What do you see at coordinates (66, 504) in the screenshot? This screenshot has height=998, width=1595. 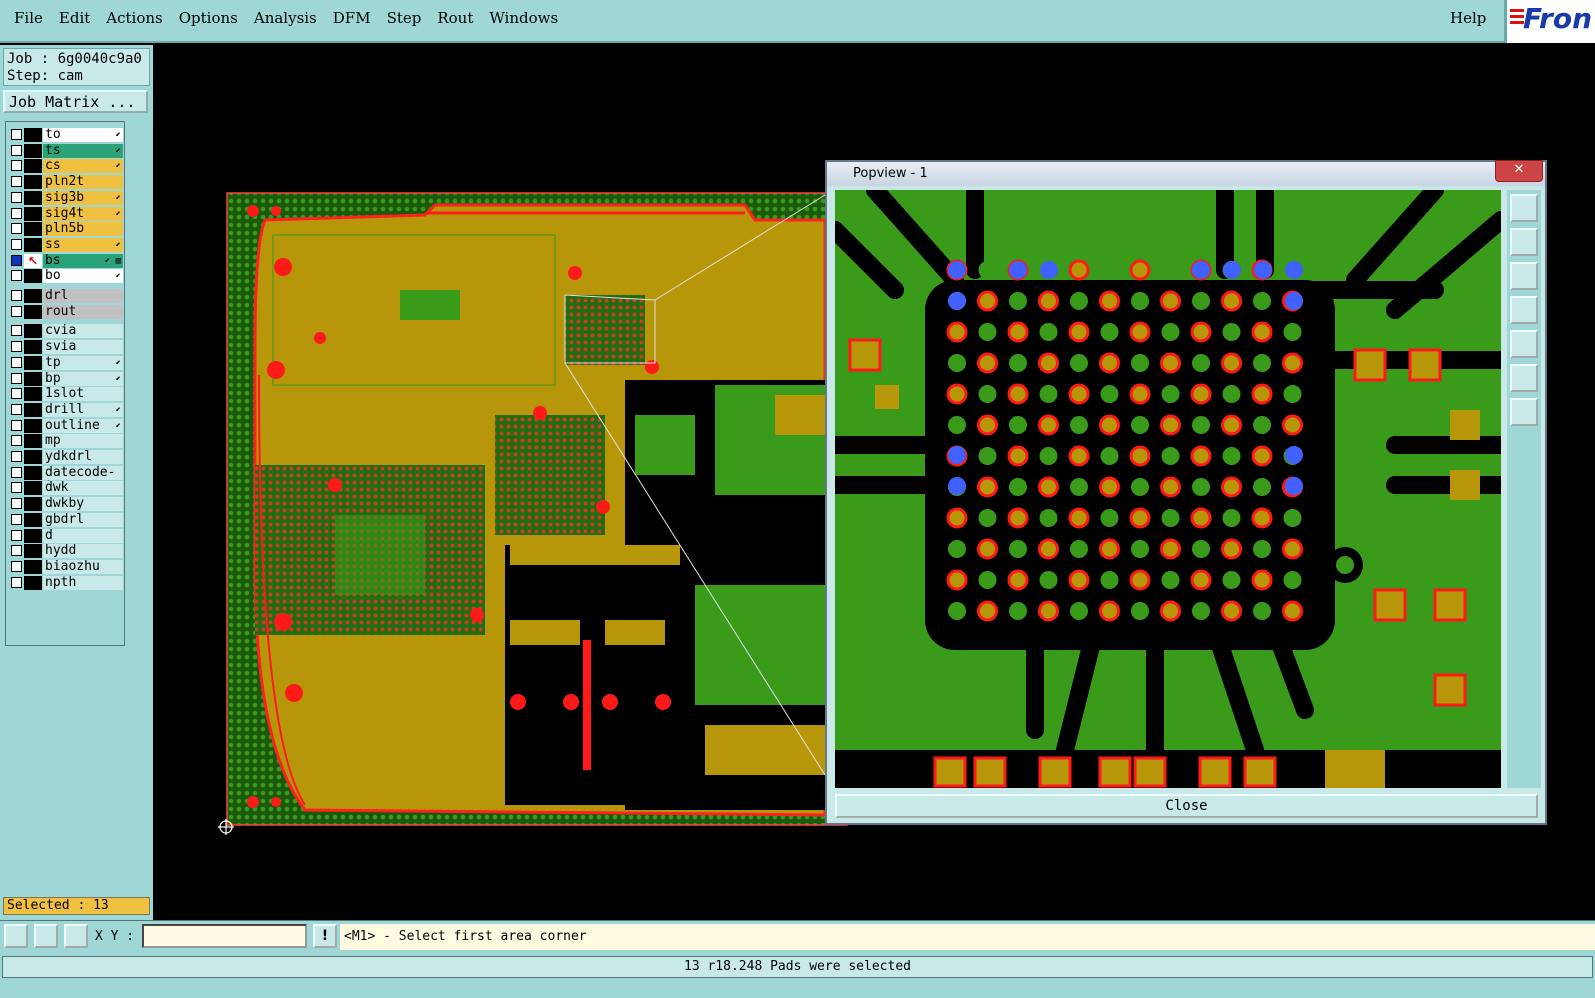 I see `layer-row-dwkby: dwkby` at bounding box center [66, 504].